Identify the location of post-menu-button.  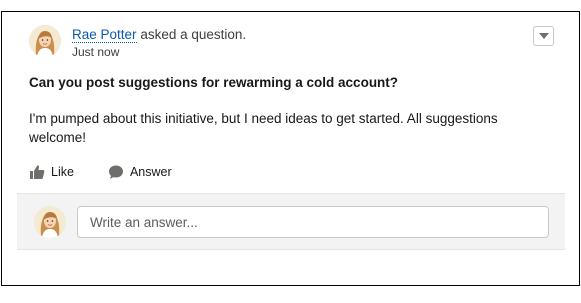
(543, 36).